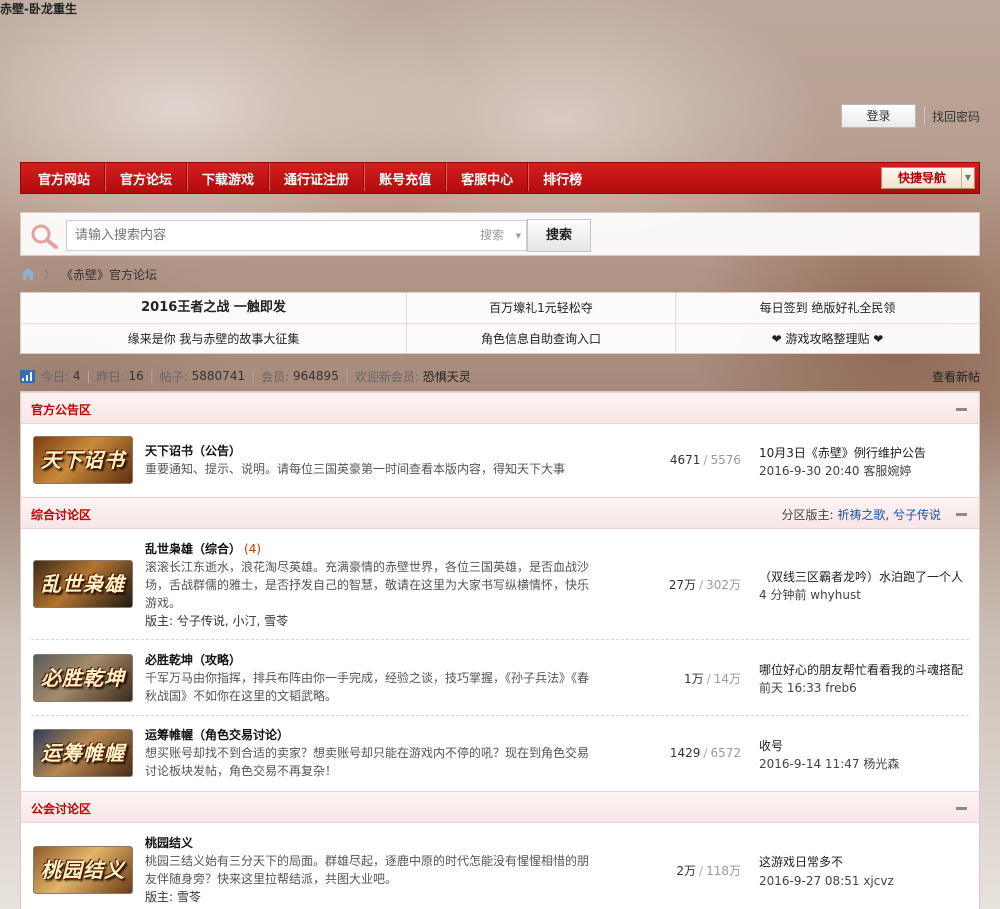  I want to click on category-title: 官方公告区, so click(61, 409).